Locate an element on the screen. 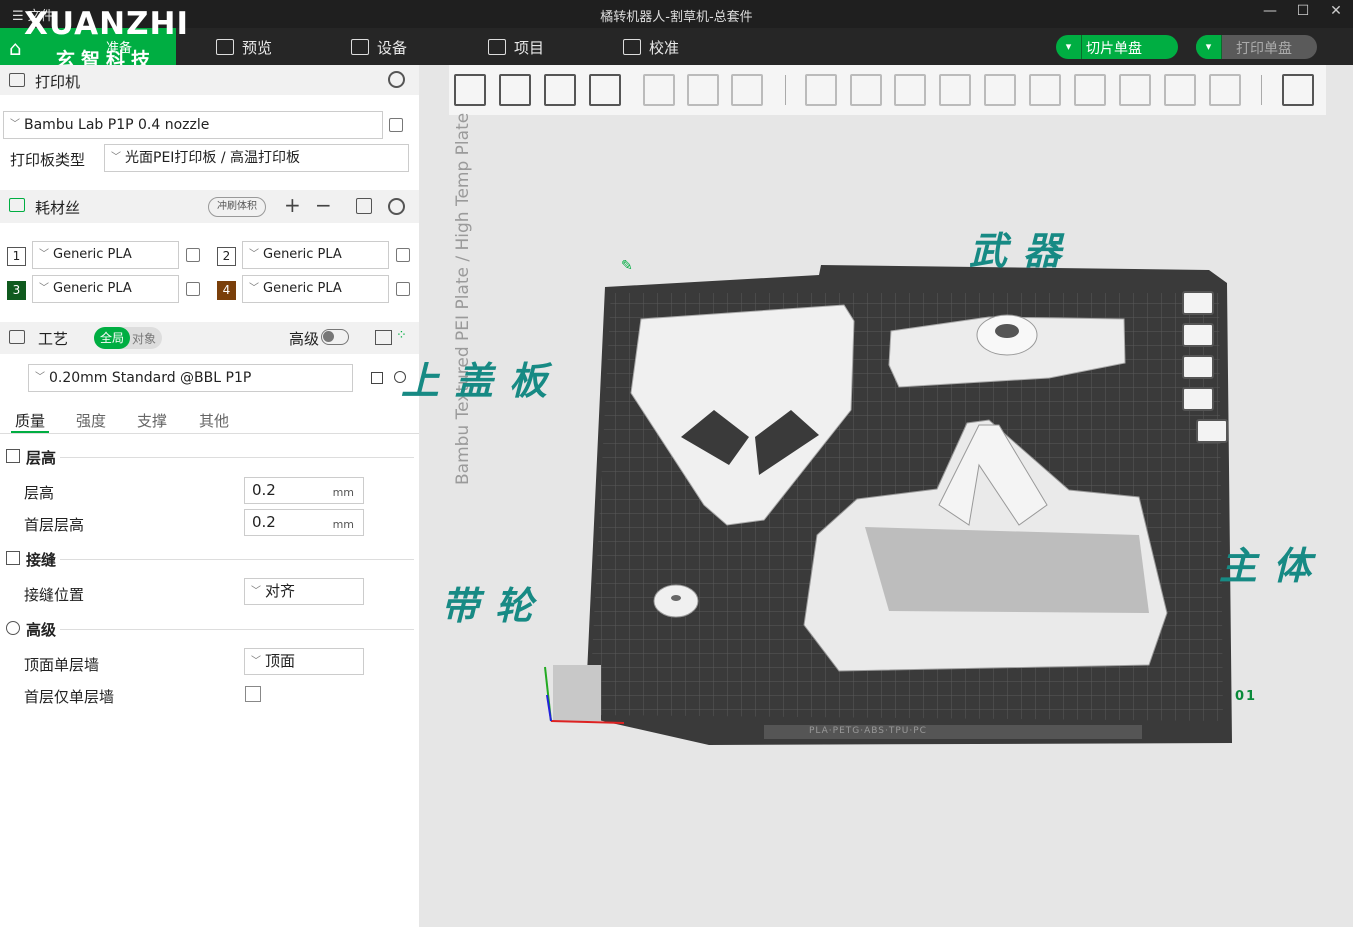 This screenshot has width=1353, height=927. first-layer-one-wall-label: 首层仅单层墙 is located at coordinates (69, 697).